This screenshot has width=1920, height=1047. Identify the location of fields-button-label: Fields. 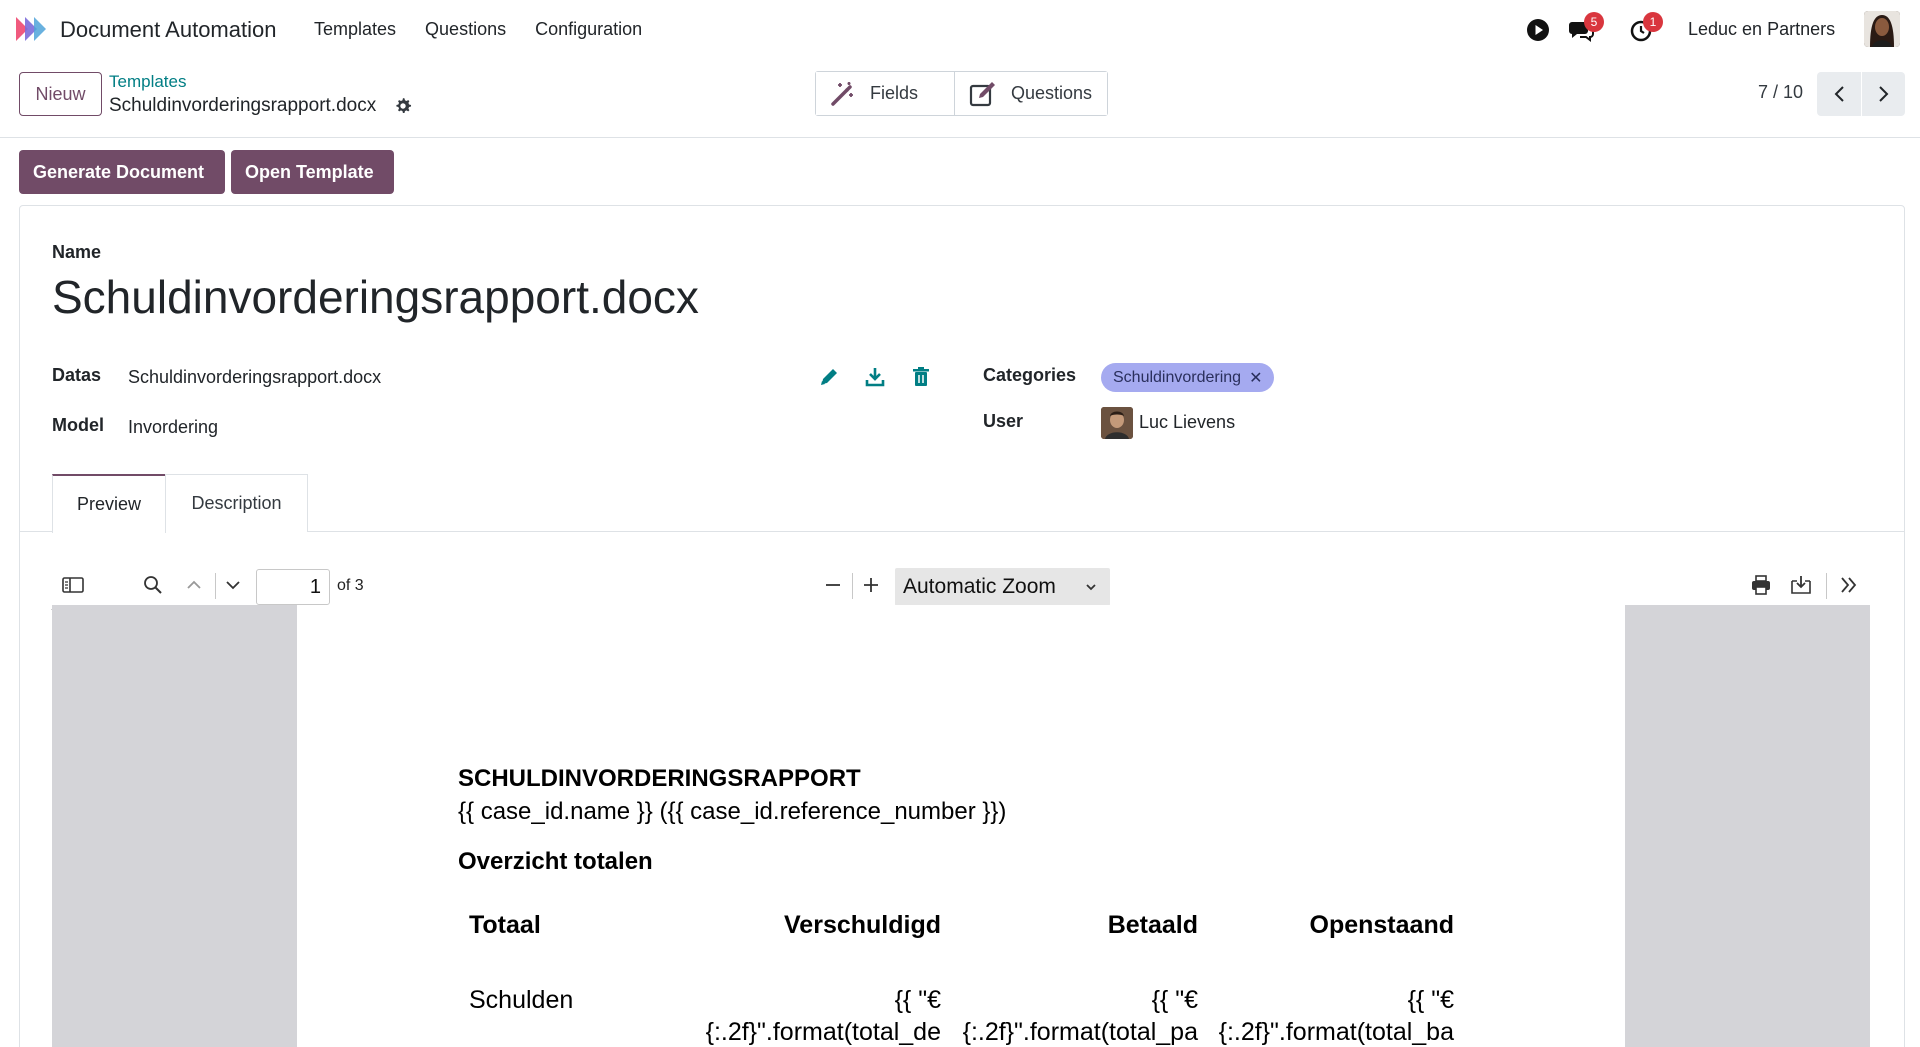
(894, 93).